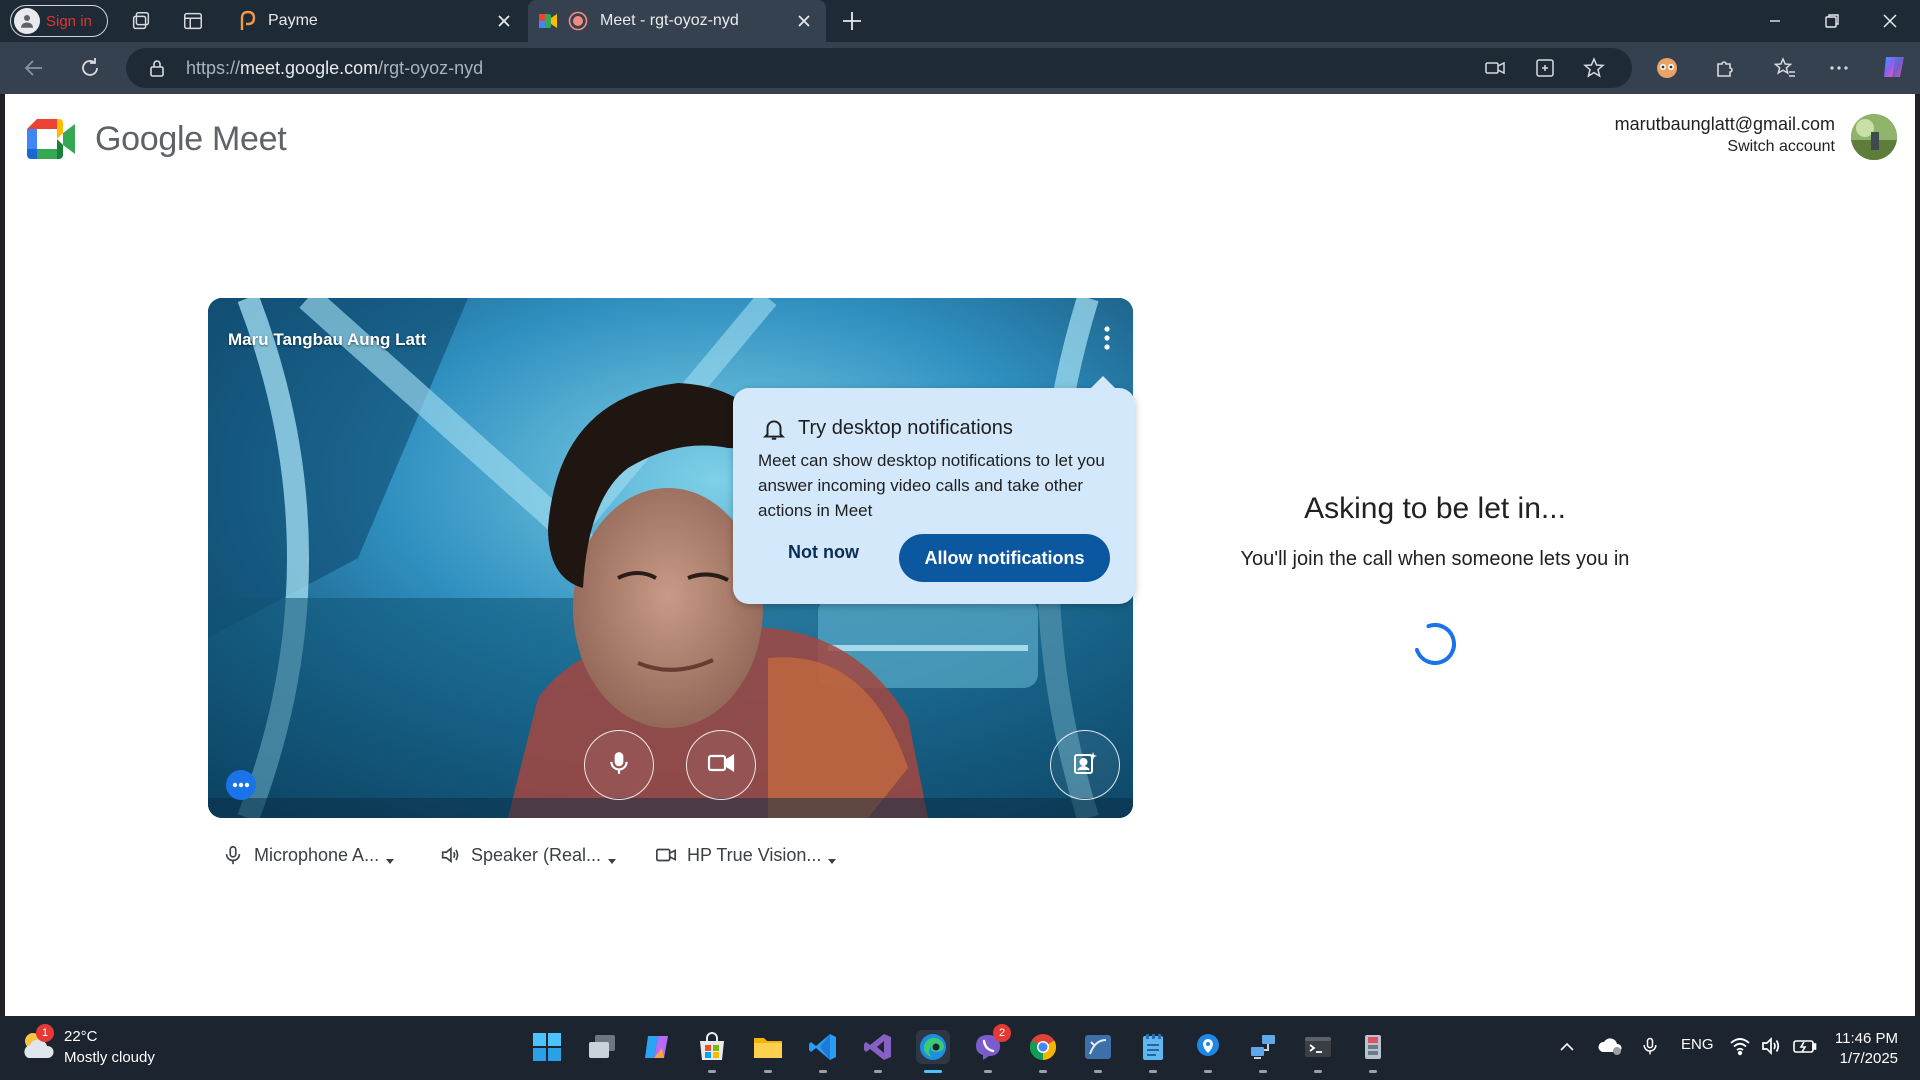  I want to click on vscode-icon, so click(822, 1047).